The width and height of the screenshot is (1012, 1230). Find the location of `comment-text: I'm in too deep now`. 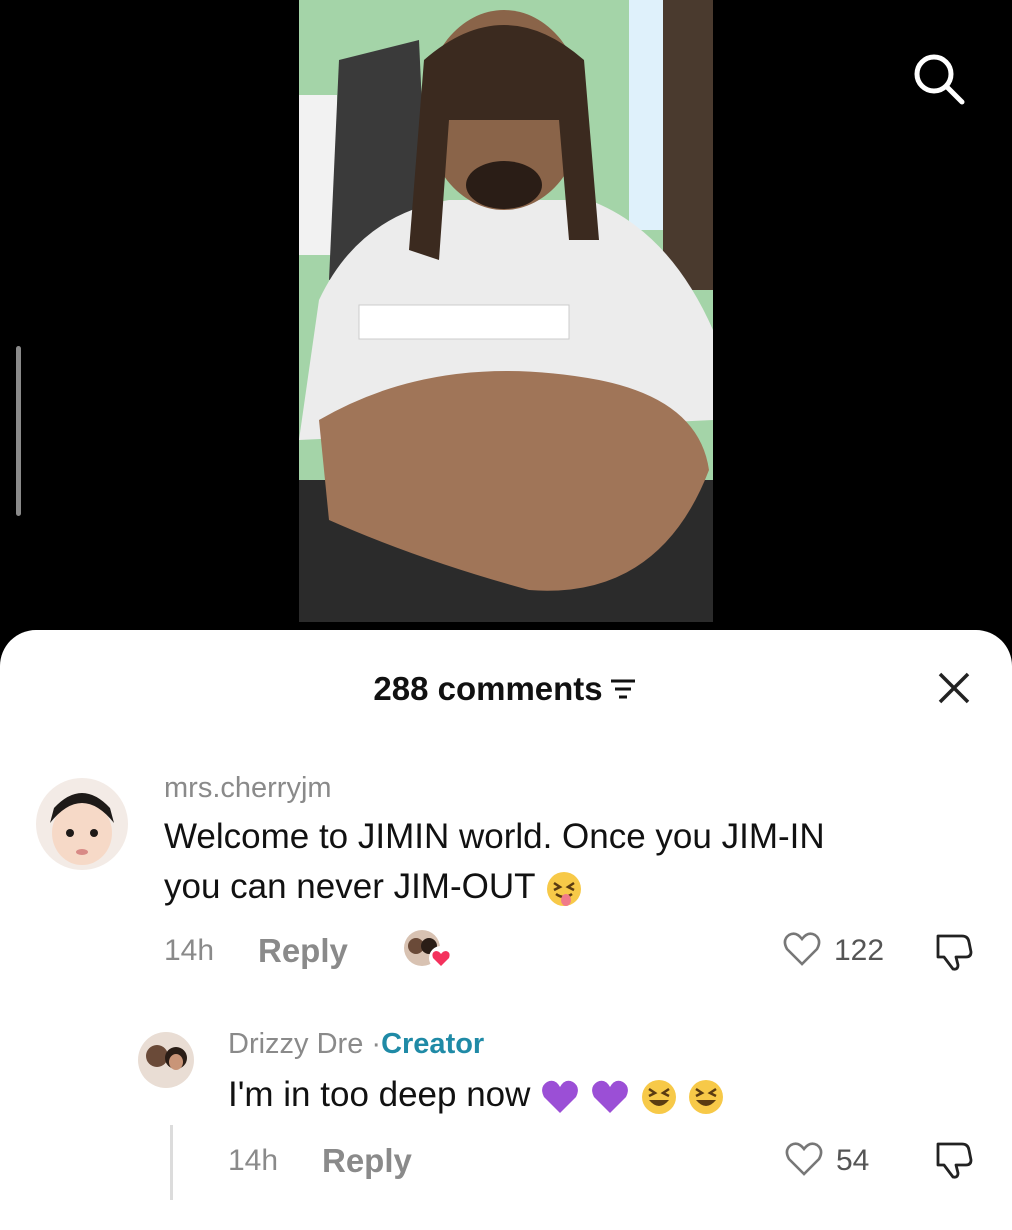

comment-text: I'm in too deep now is located at coordinates (476, 1095).